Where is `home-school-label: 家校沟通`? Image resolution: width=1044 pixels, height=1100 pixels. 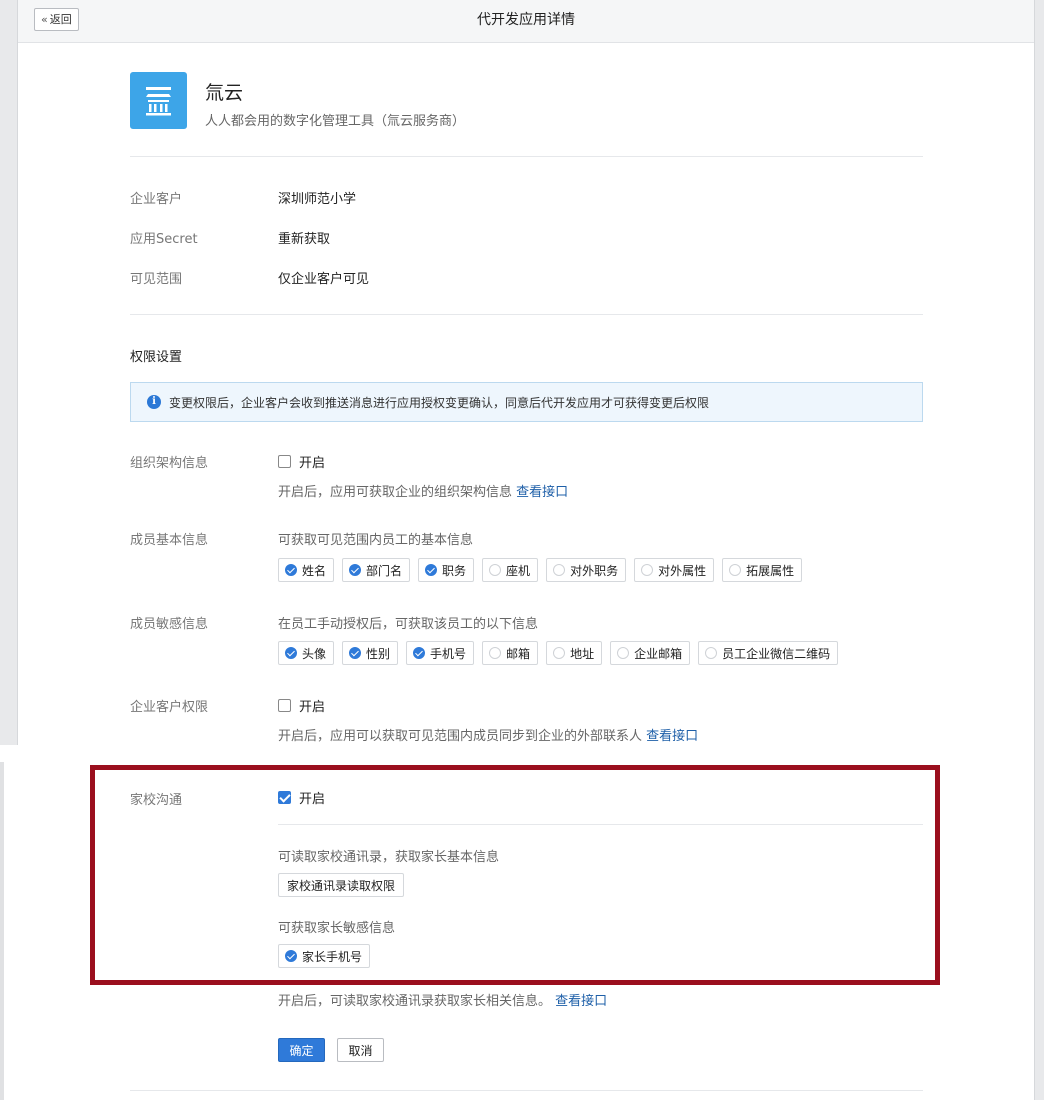
home-school-label: 家校沟通 is located at coordinates (156, 800).